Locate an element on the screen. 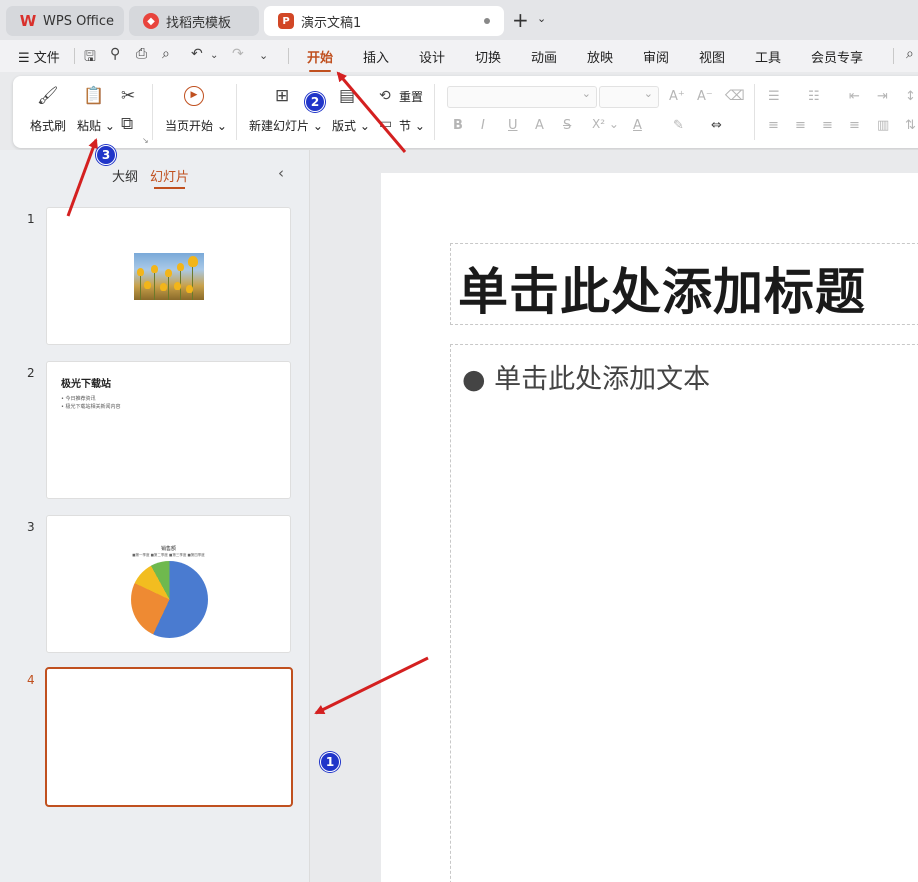 The width and height of the screenshot is (918, 882). text-direction-icon: ⇅ is located at coordinates (910, 125).